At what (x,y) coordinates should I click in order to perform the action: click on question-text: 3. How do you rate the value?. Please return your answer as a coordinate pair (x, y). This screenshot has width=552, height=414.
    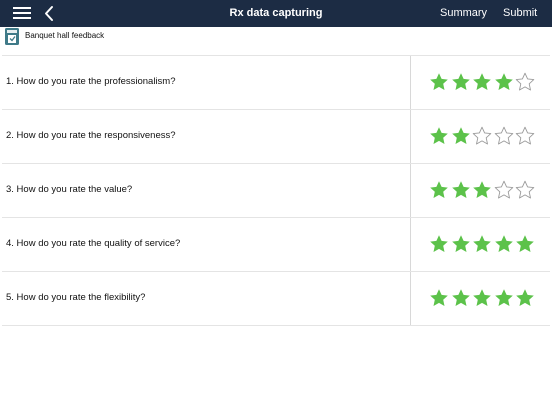
    Looking at the image, I should click on (69, 189).